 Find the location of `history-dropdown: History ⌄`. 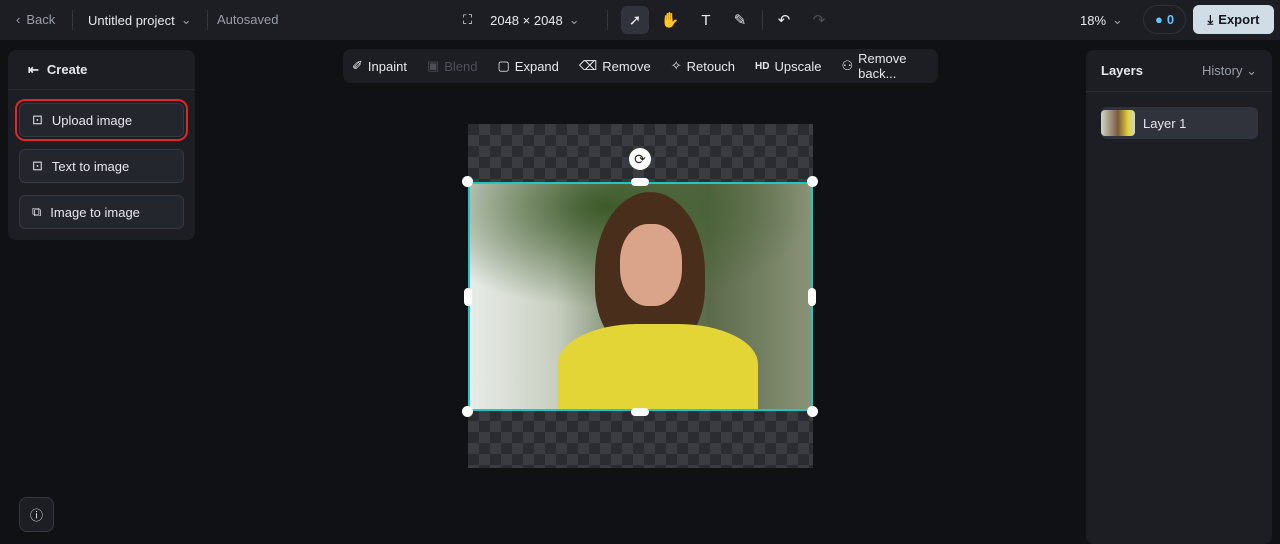

history-dropdown: History ⌄ is located at coordinates (1229, 71).